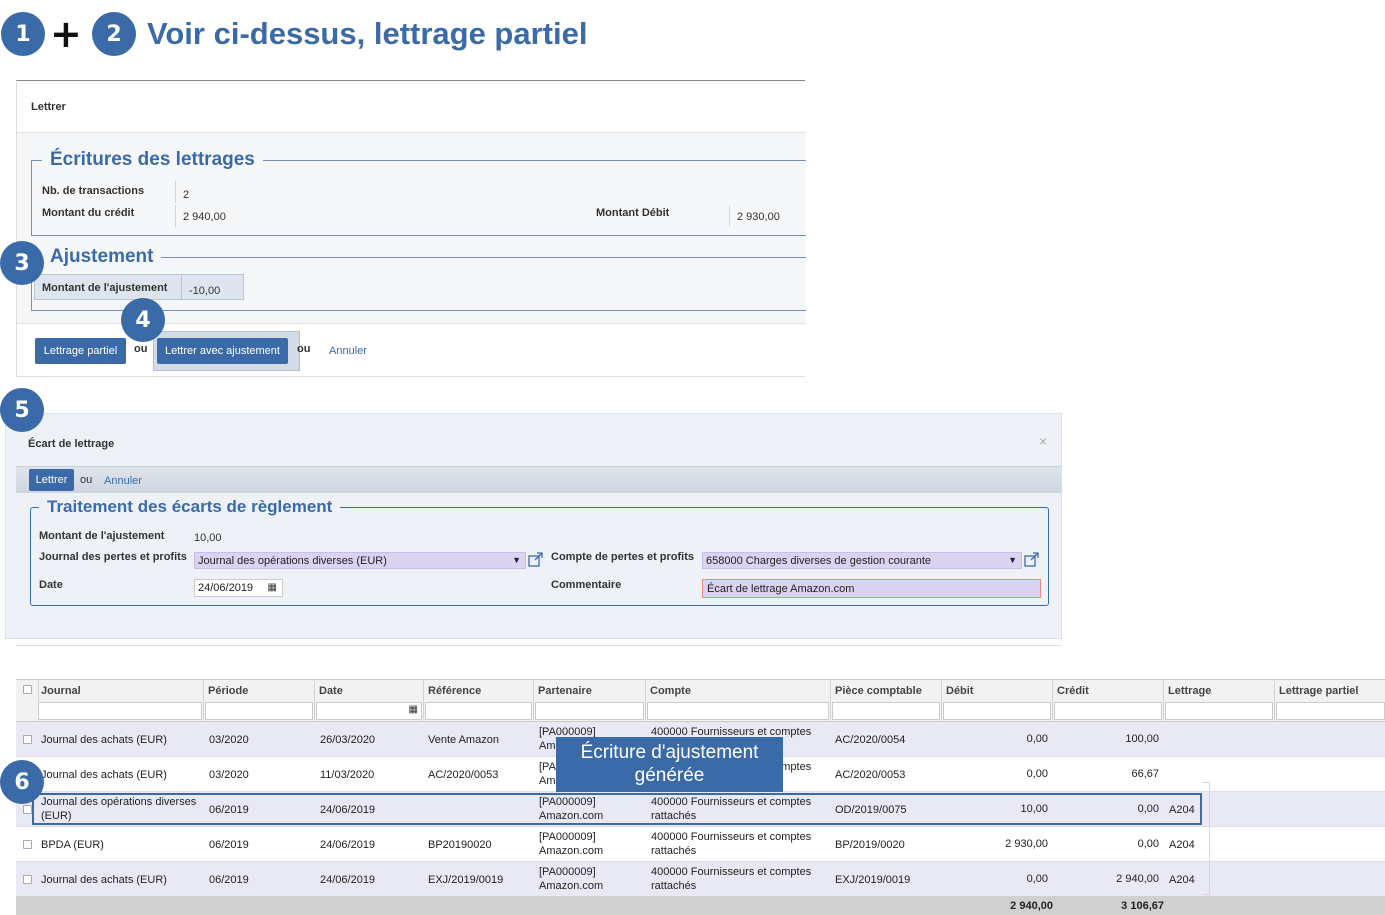  I want to click on col-debit: Débit, so click(960, 691).